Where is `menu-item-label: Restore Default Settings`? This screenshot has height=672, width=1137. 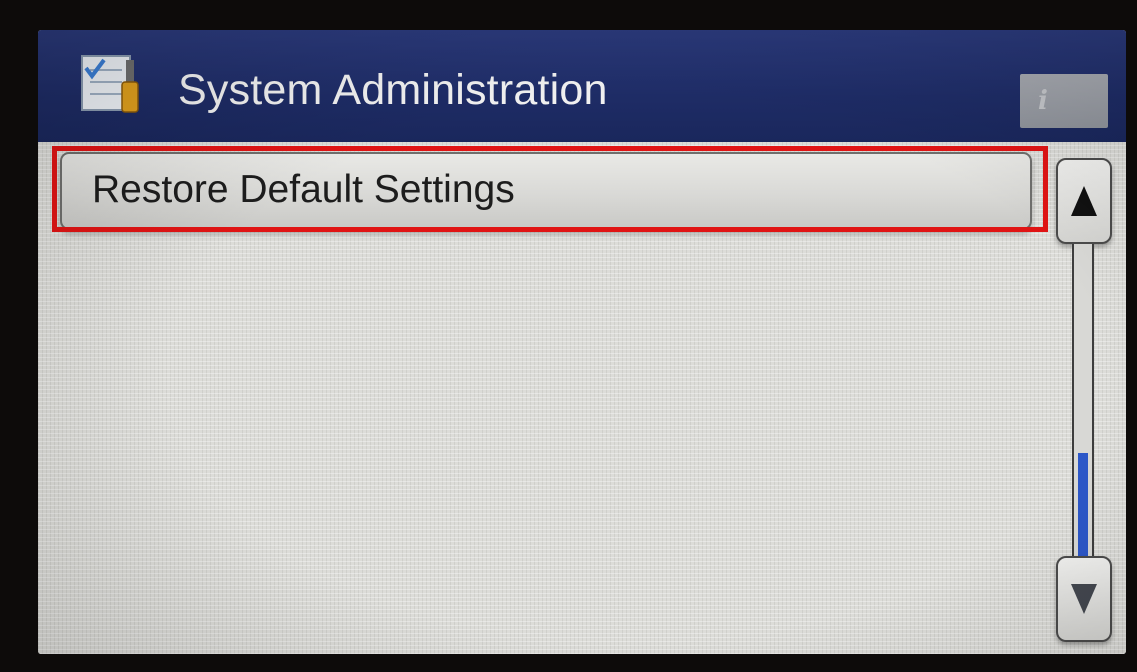 menu-item-label: Restore Default Settings is located at coordinates (303, 189).